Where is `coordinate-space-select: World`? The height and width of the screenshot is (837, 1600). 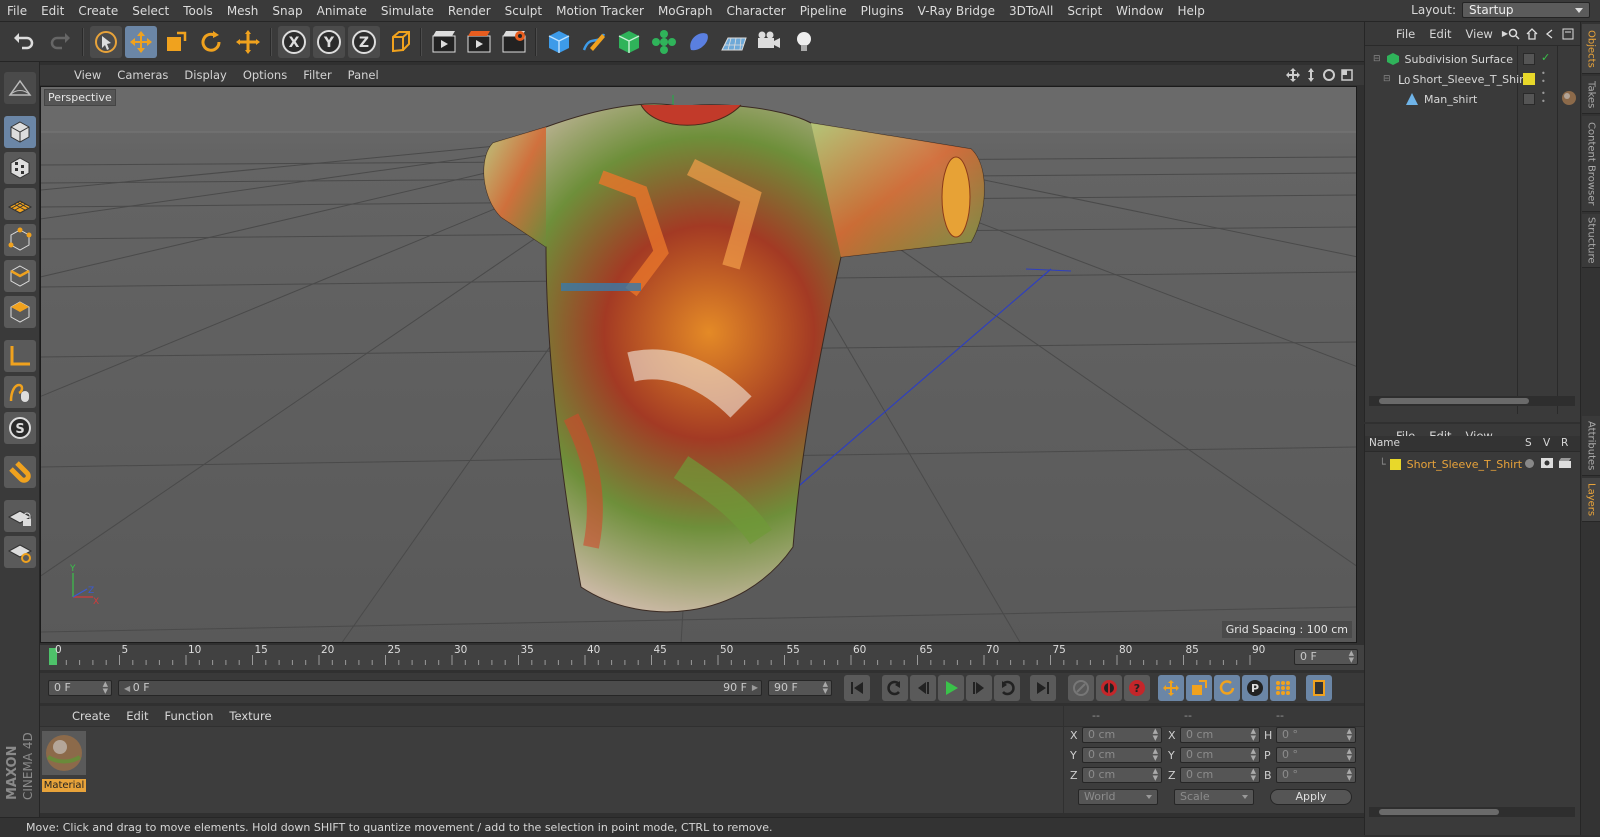 coordinate-space-select: World is located at coordinates (1118, 797).